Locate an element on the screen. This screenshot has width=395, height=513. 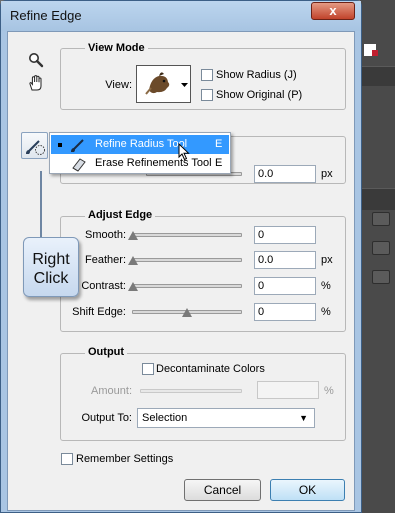
remember-settings-checkbox is located at coordinates (67, 459).